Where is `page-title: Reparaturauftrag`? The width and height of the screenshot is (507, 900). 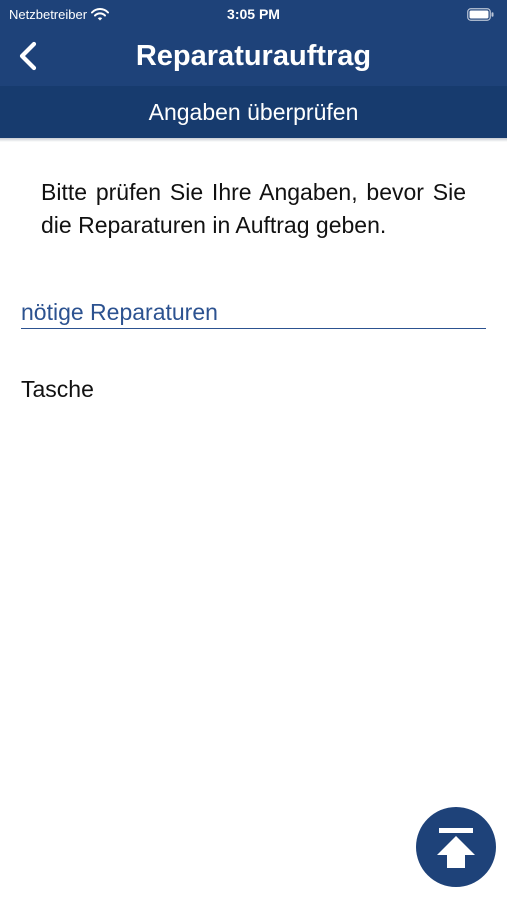
page-title: Reparaturauftrag is located at coordinates (253, 56).